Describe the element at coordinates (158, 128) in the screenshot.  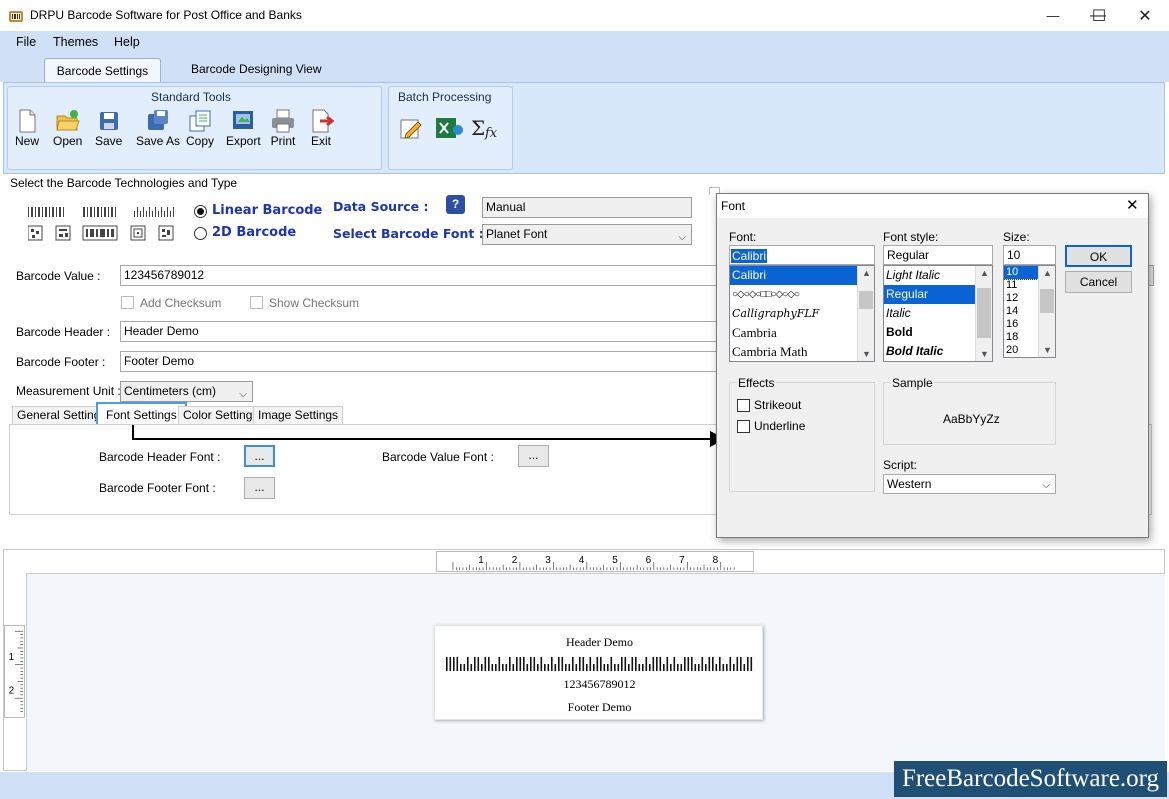
I see `save-as-button: Save As` at that location.